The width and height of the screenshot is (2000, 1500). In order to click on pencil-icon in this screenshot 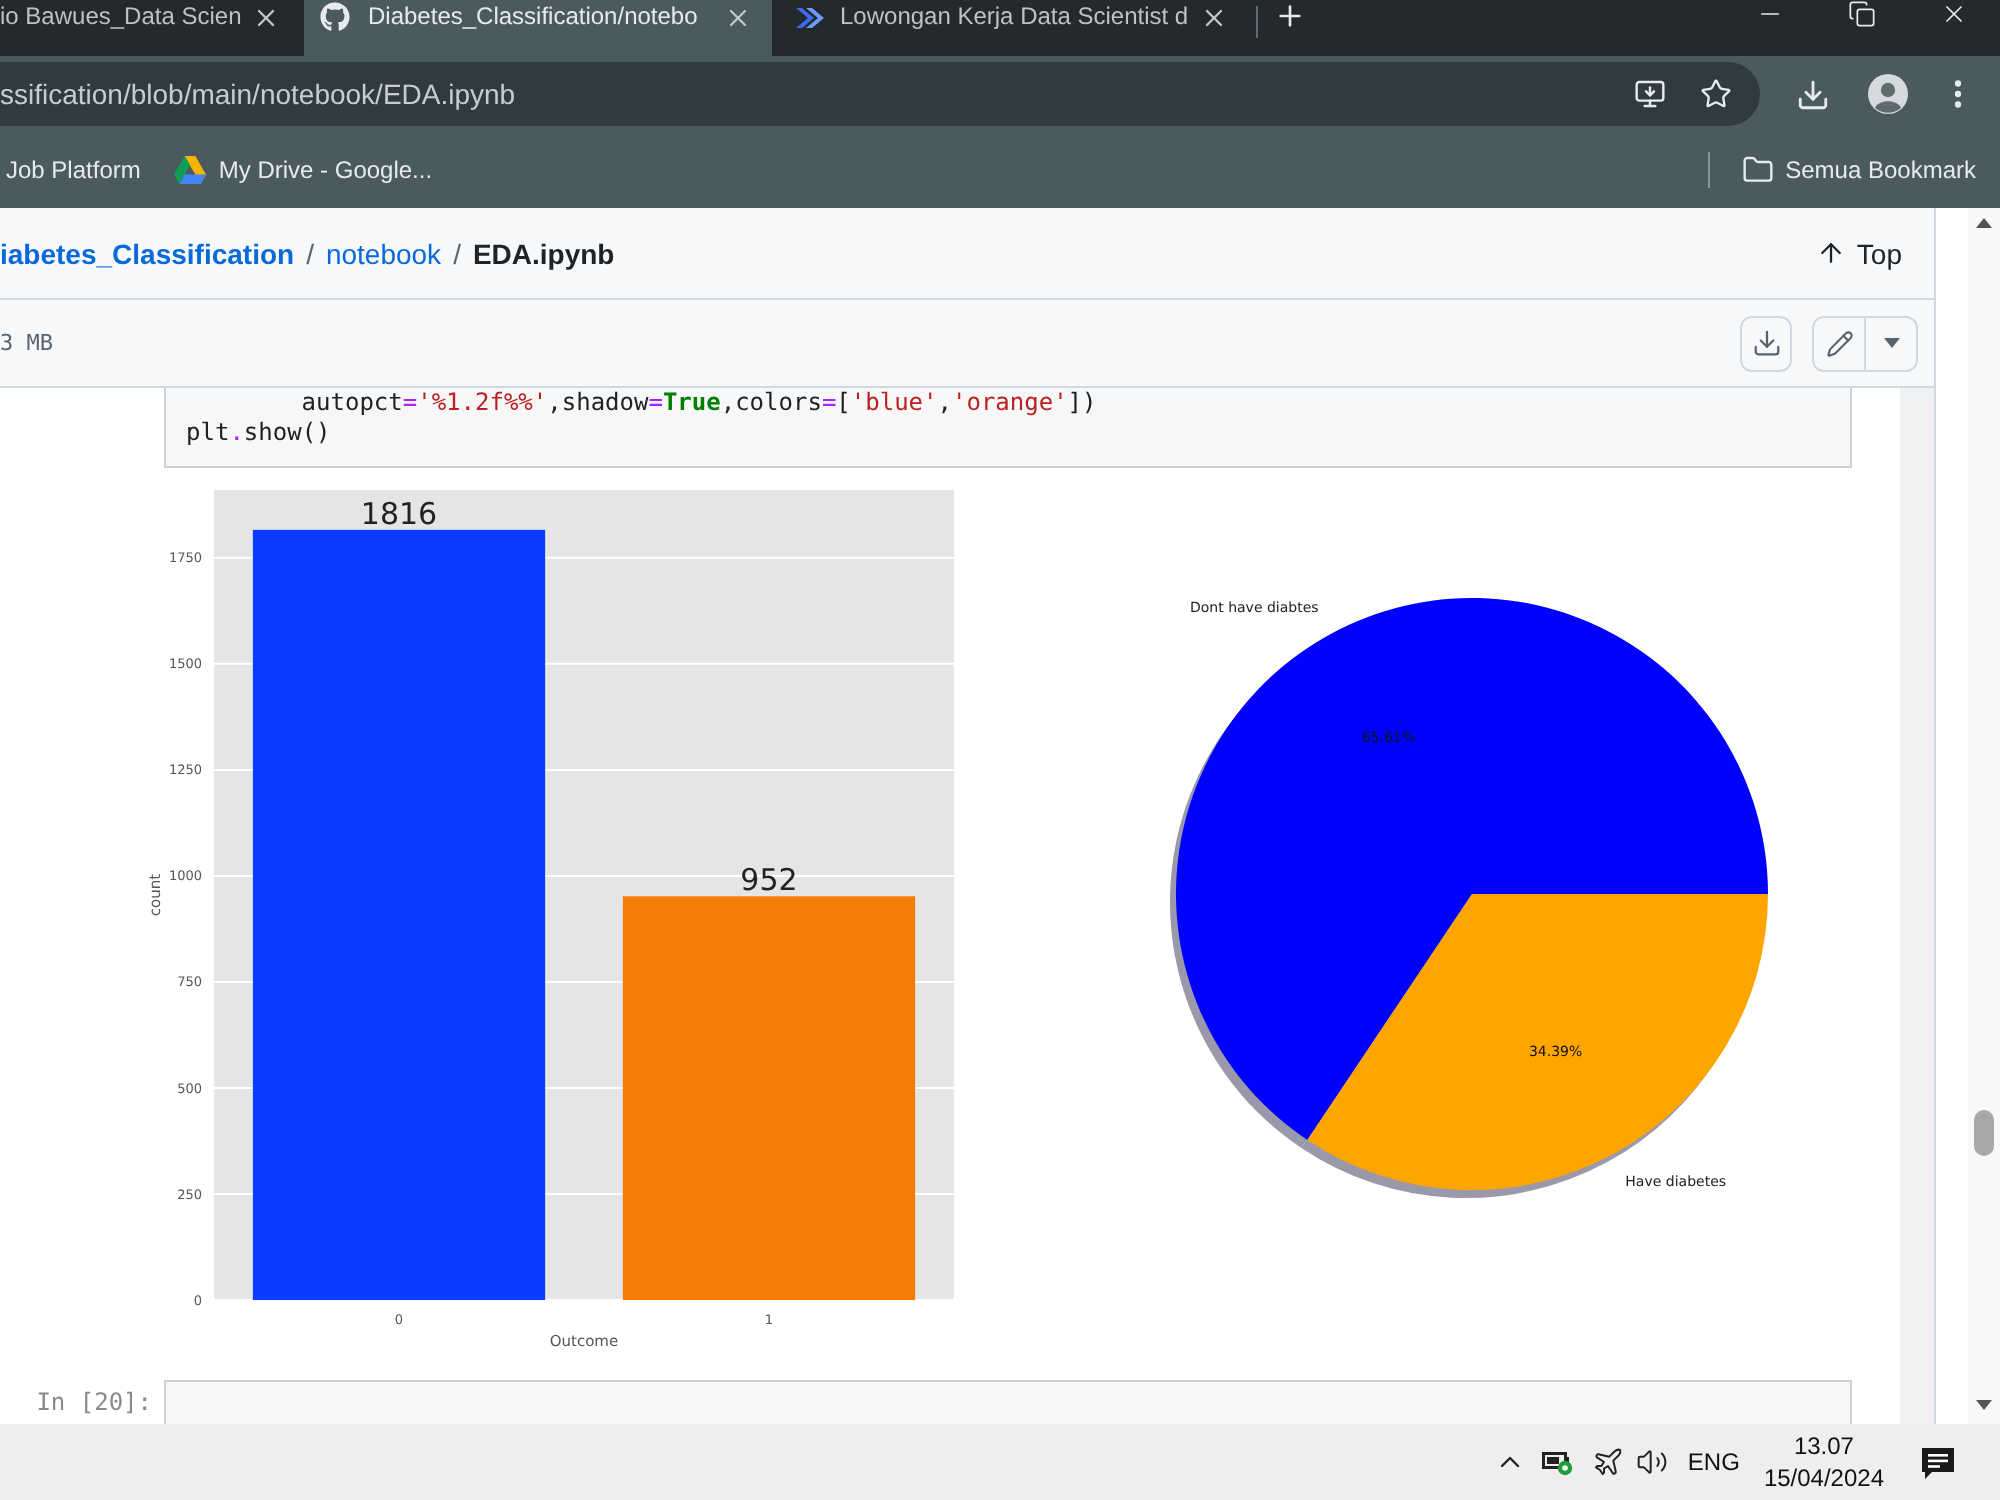, I will do `click(1839, 343)`.